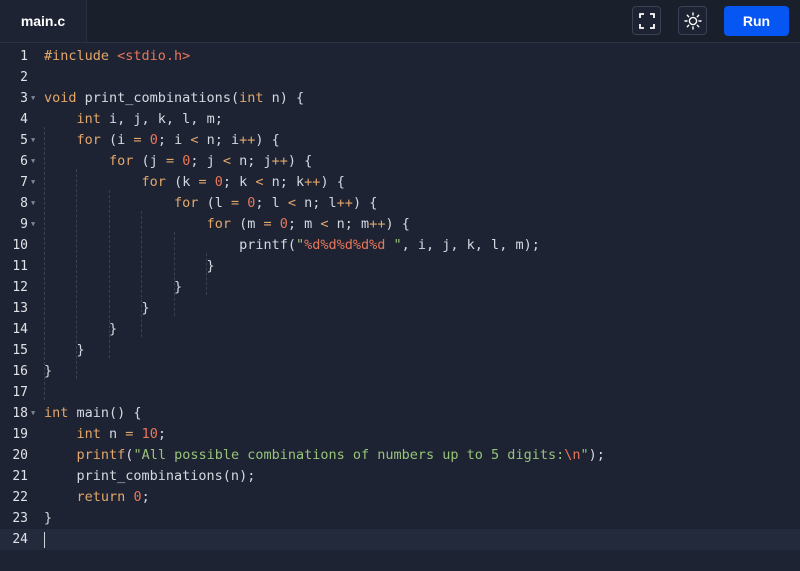  Describe the element at coordinates (247, 224) in the screenshot. I see `code-token: (m` at that location.